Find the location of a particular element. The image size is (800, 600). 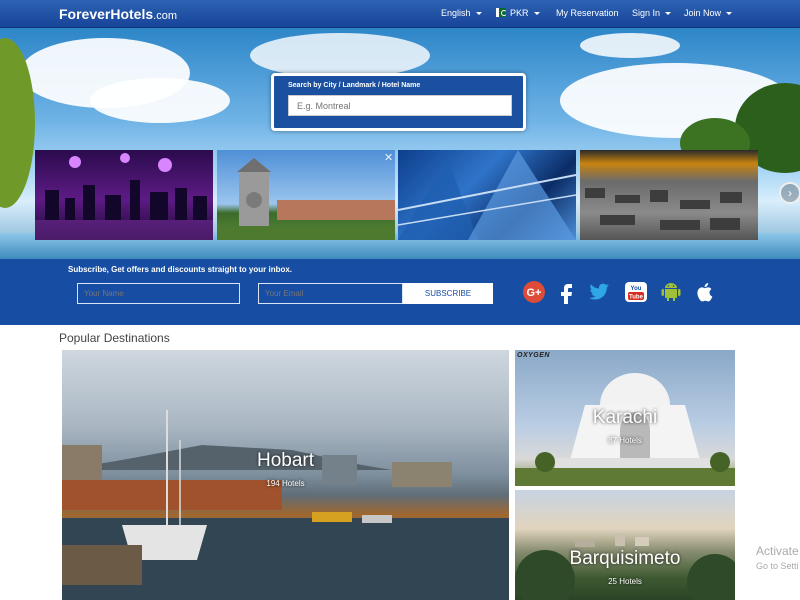

youtube-icon: You Tube is located at coordinates (636, 292).